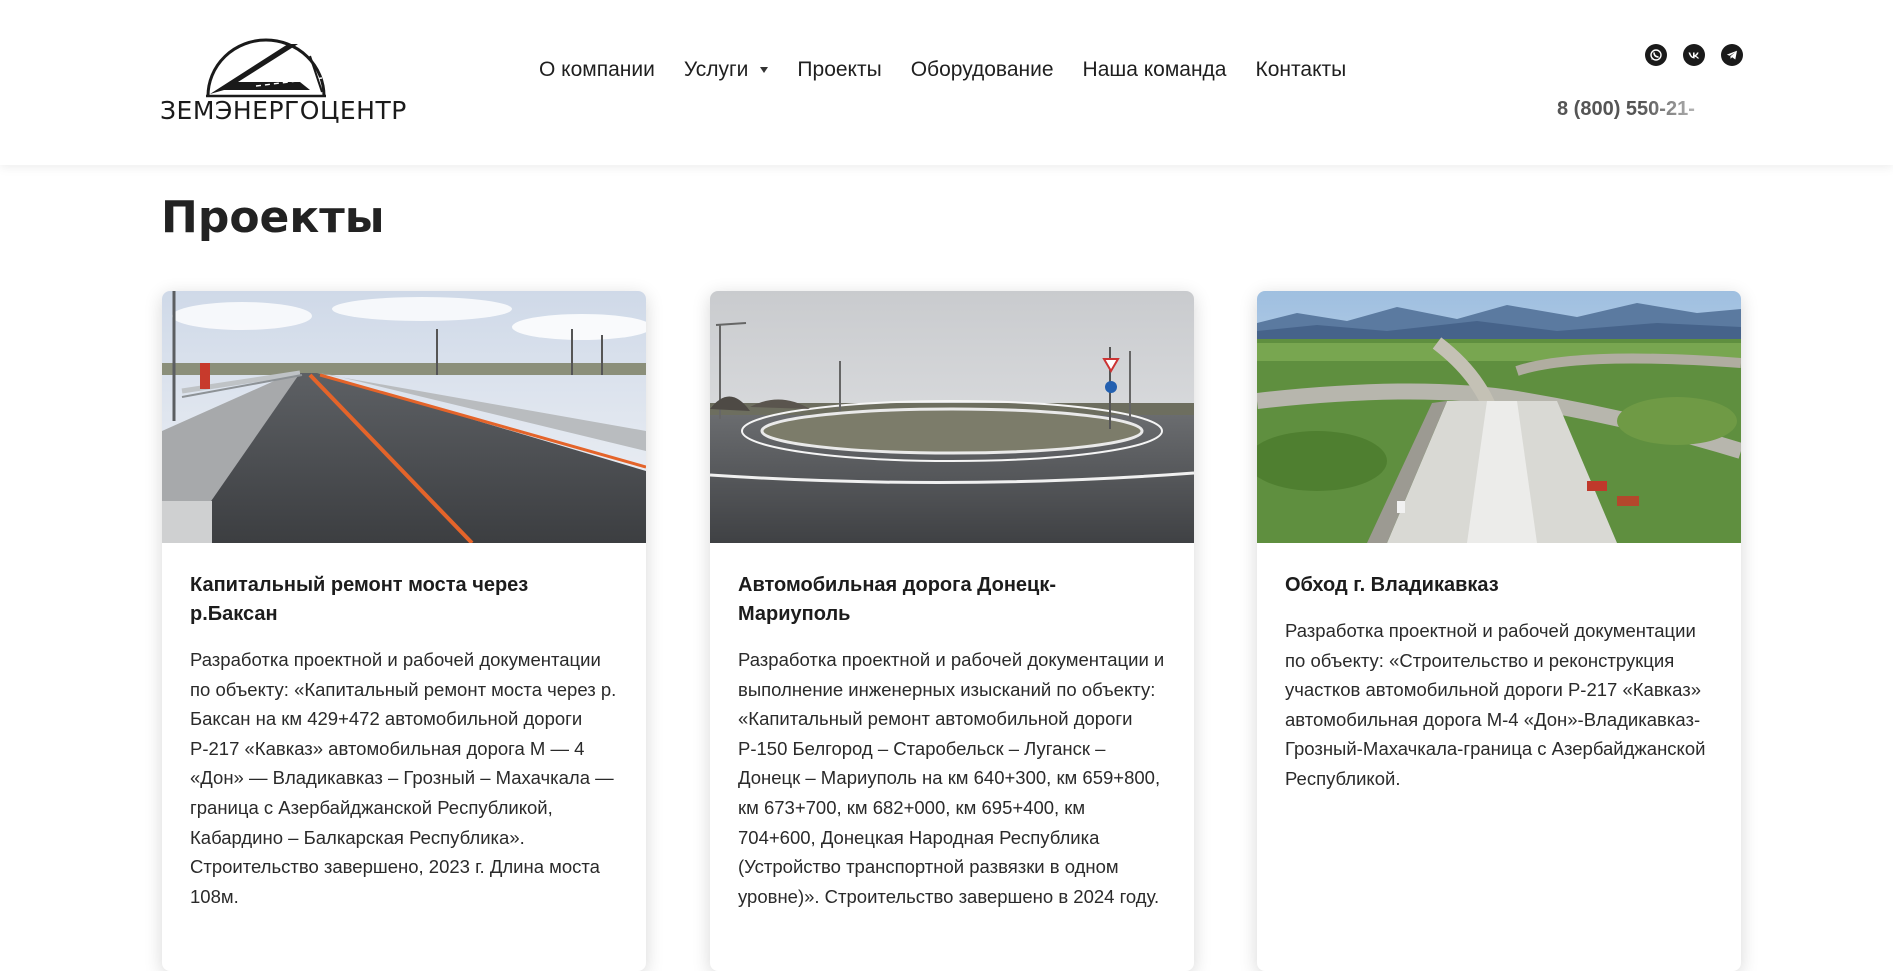  I want to click on vk-icon, so click(1694, 55).